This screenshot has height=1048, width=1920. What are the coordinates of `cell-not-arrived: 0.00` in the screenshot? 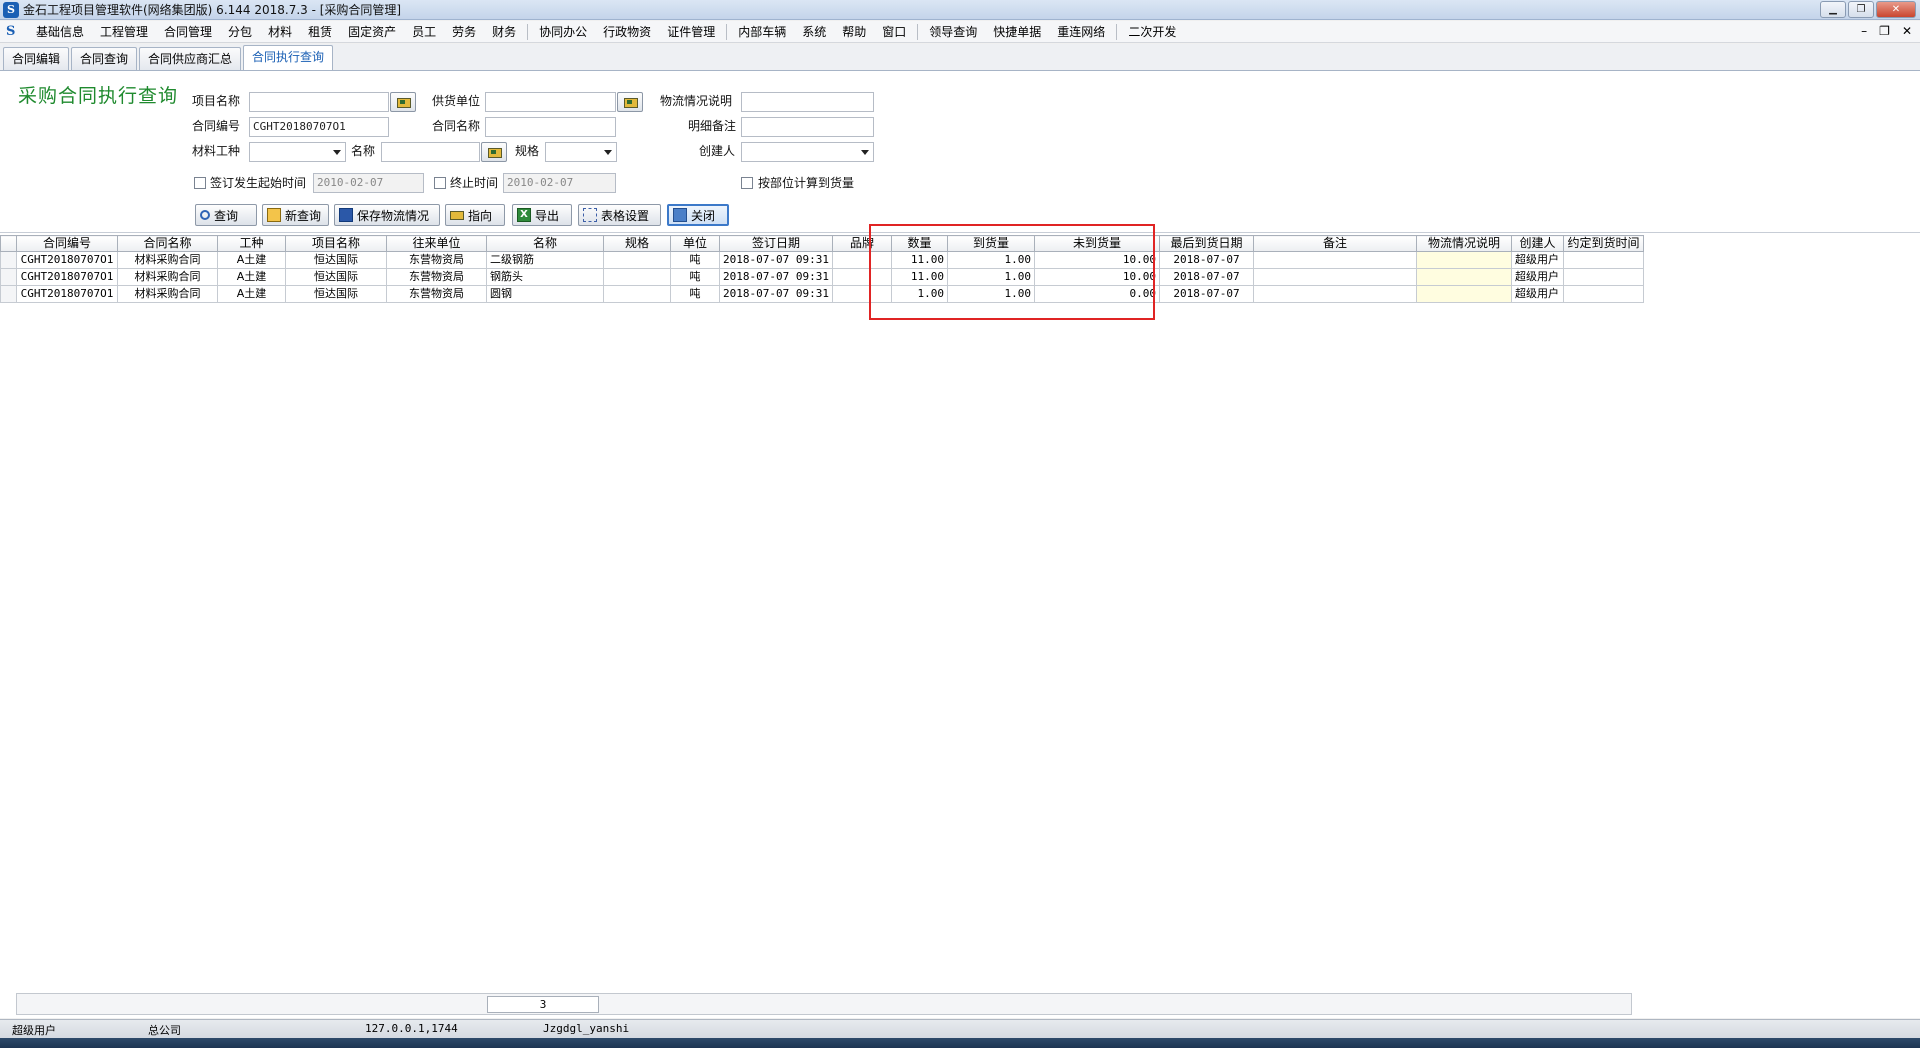 It's located at (1096, 294).